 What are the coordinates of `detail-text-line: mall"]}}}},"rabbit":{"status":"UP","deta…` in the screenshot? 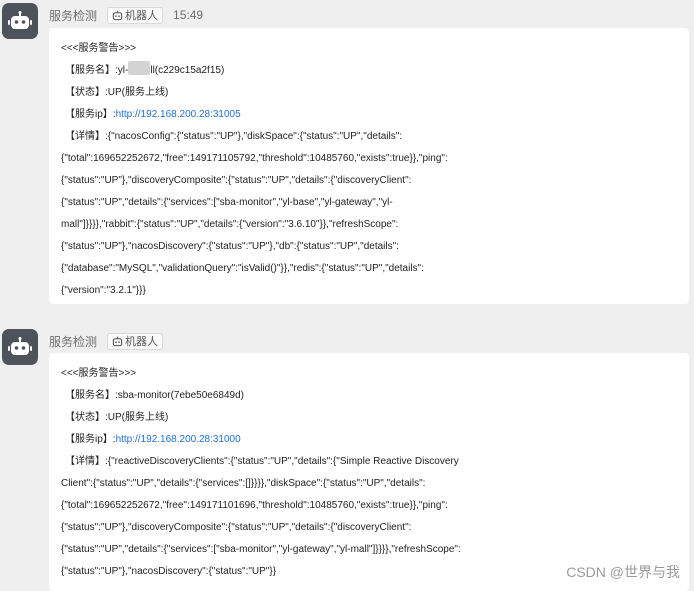 It's located at (230, 224).